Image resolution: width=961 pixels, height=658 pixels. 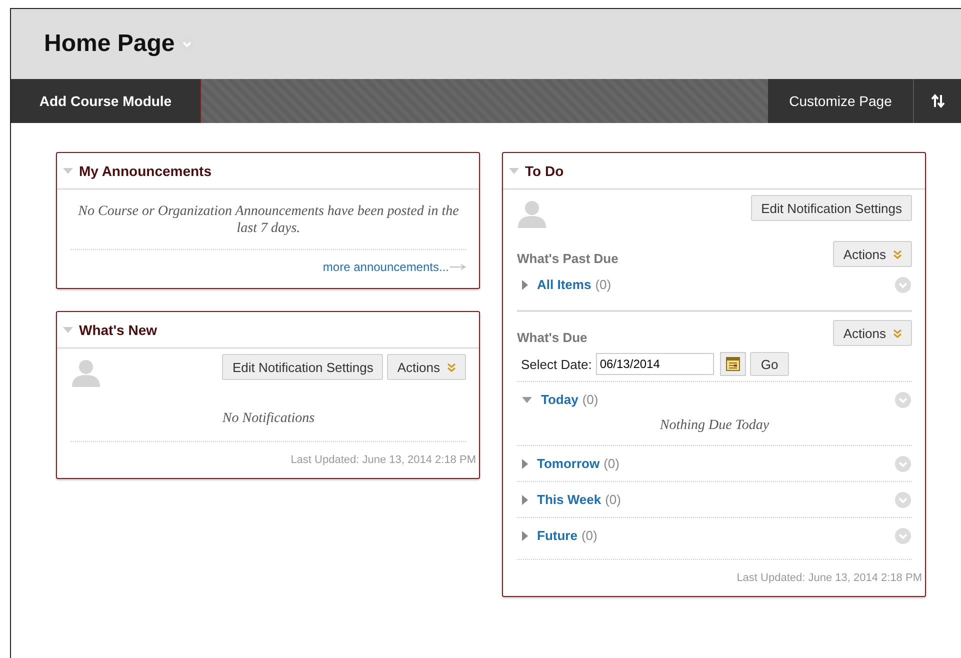 I want to click on calendar-icon, so click(x=733, y=364).